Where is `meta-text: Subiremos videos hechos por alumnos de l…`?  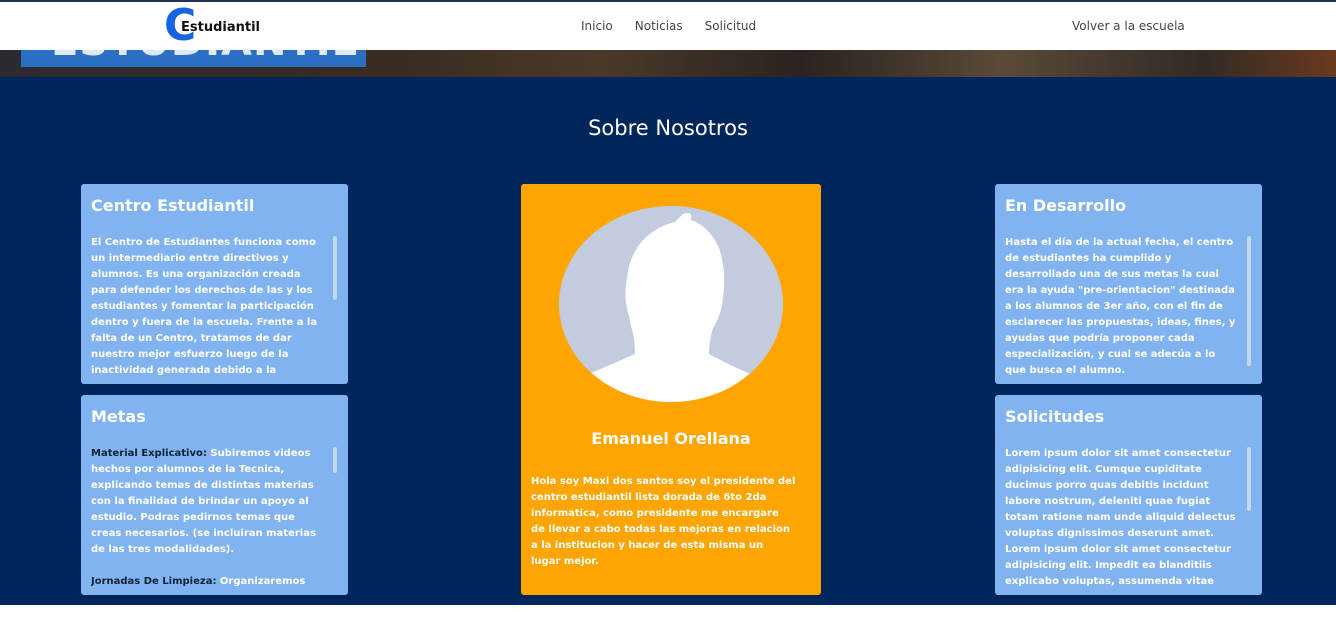 meta-text: Subiremos videos hechos por alumnos de l… is located at coordinates (203, 501).